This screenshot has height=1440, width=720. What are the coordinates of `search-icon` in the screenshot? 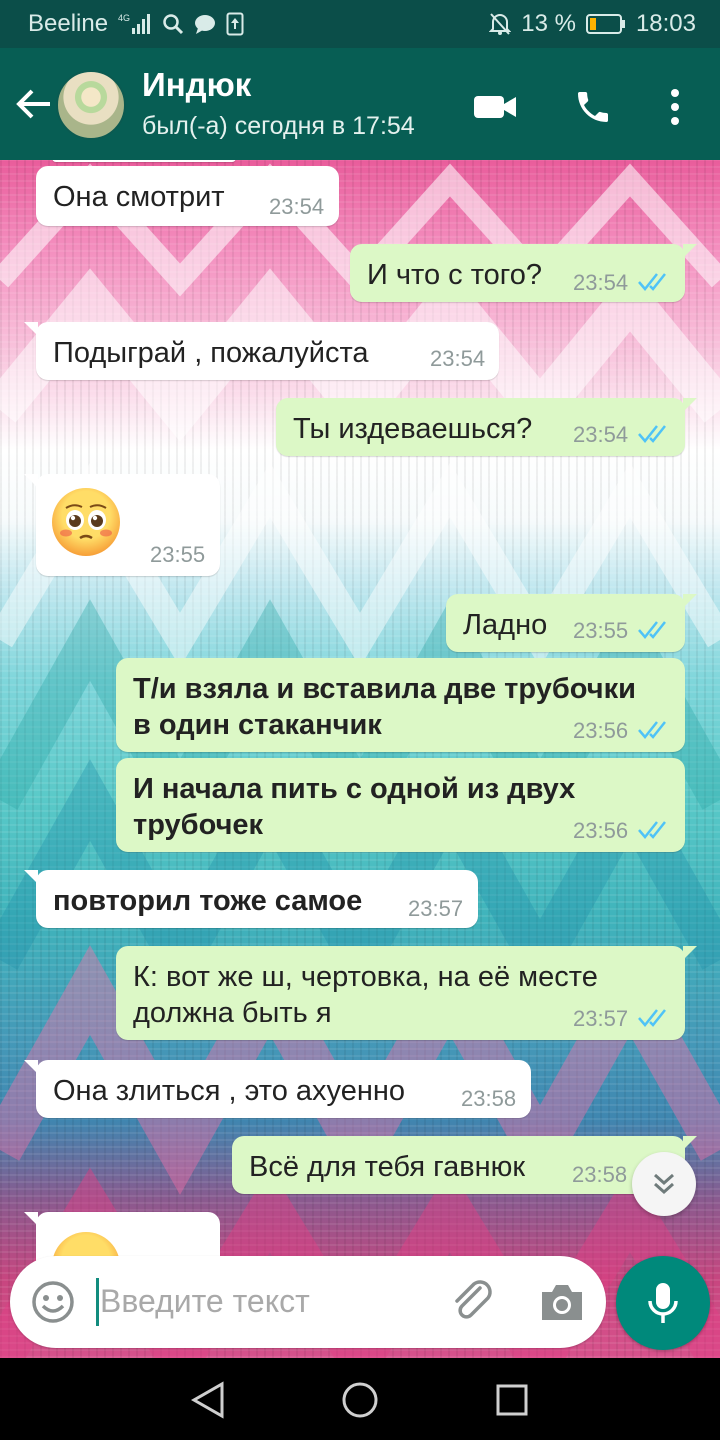 It's located at (173, 24).